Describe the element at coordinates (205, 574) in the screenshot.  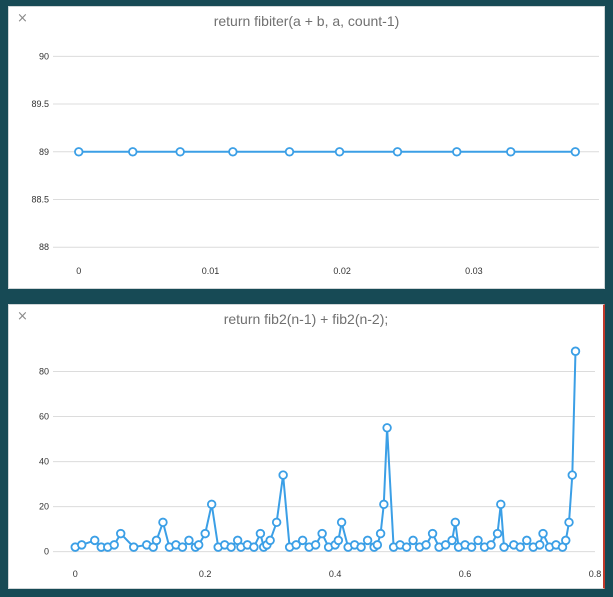
I see `x-tick-label: 0.2` at that location.